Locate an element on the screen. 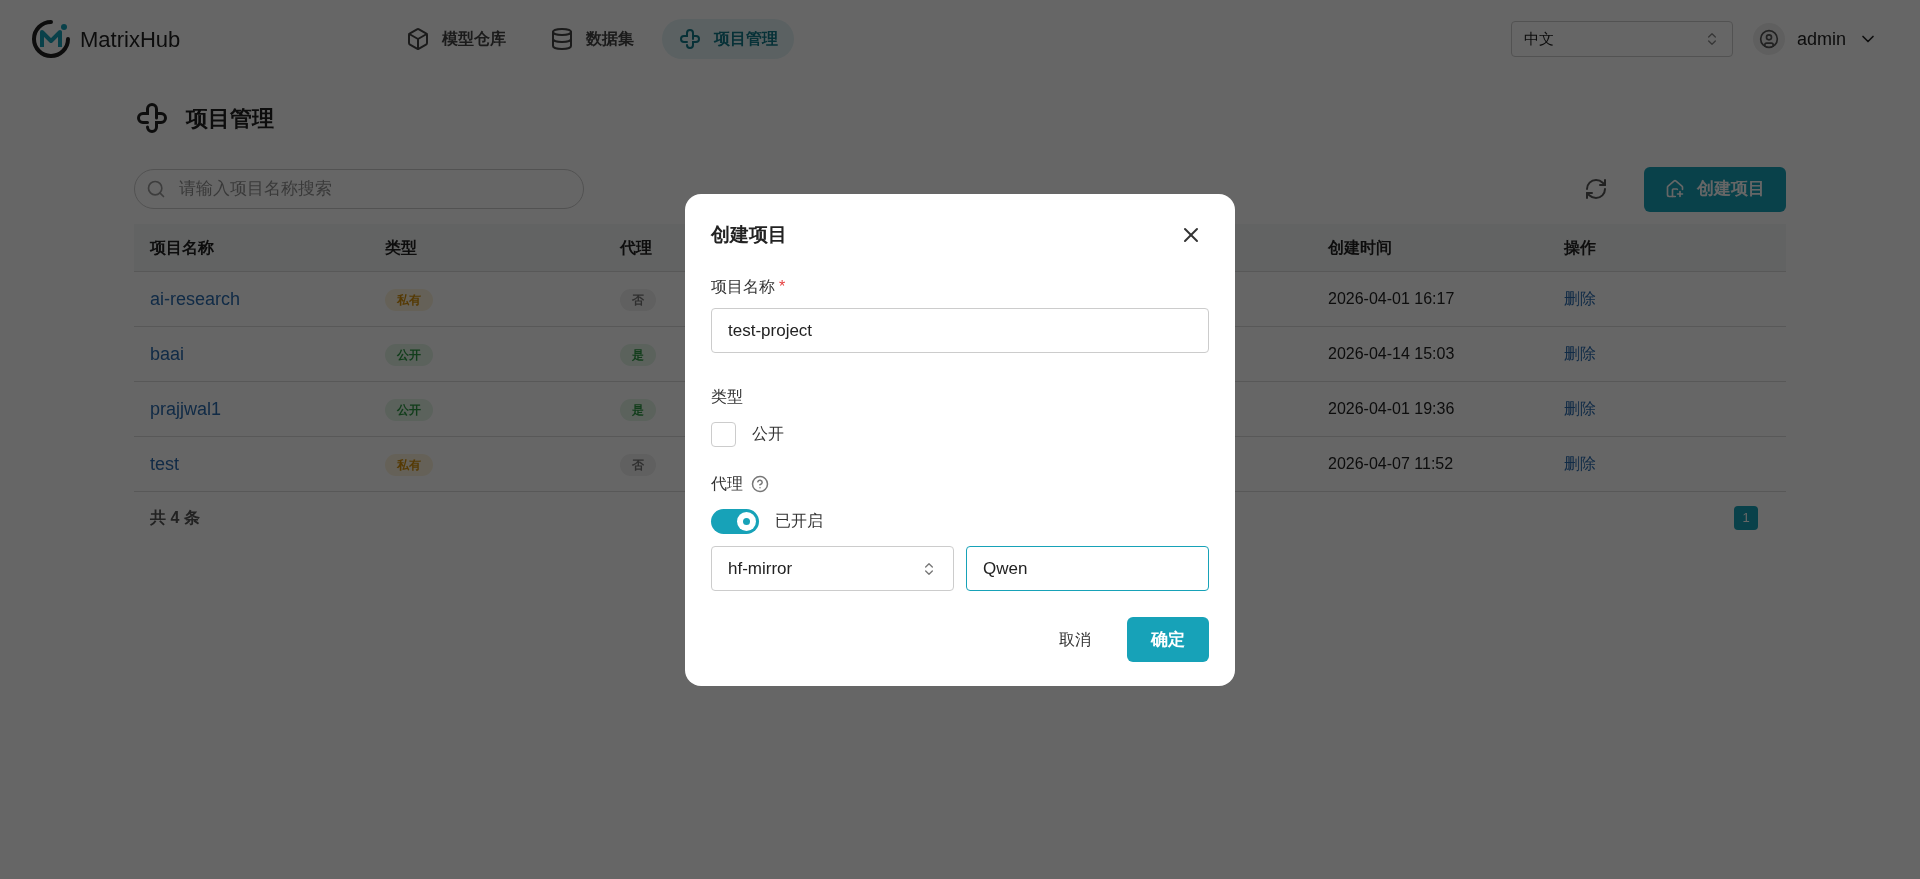  confirm-button: 确定 is located at coordinates (1168, 639).